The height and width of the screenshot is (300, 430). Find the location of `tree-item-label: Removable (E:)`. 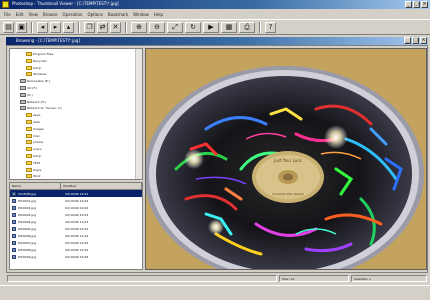

tree-item-label: Removable (E:) is located at coordinates (38, 81).